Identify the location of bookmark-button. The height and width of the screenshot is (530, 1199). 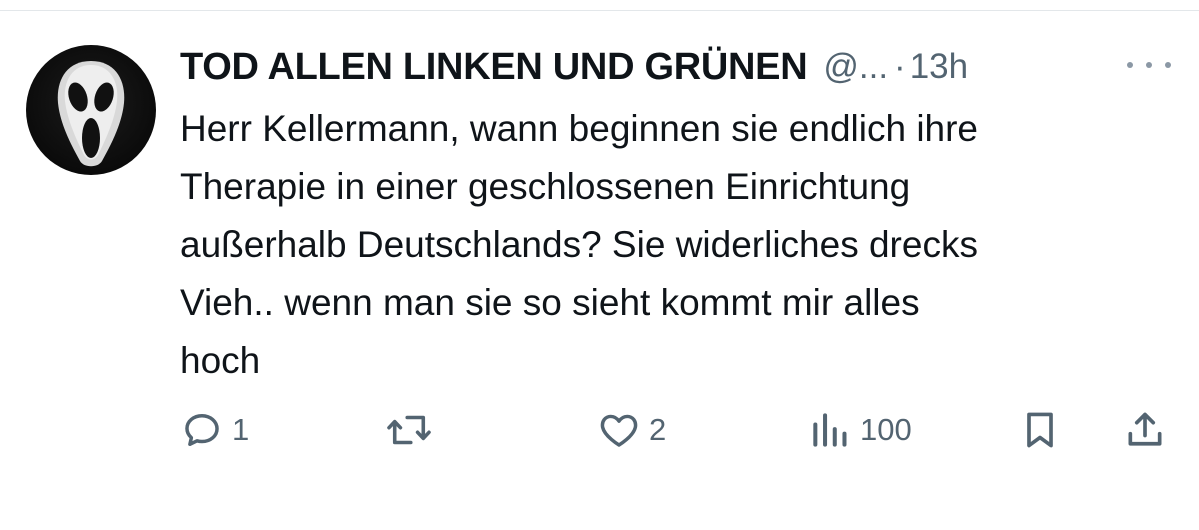
(1040, 430).